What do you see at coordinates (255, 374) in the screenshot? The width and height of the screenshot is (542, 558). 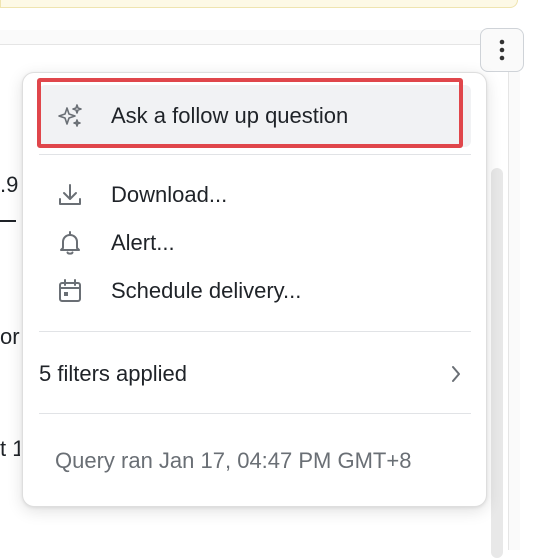 I see `filters-applied-menu-item: 5 filters applied` at bounding box center [255, 374].